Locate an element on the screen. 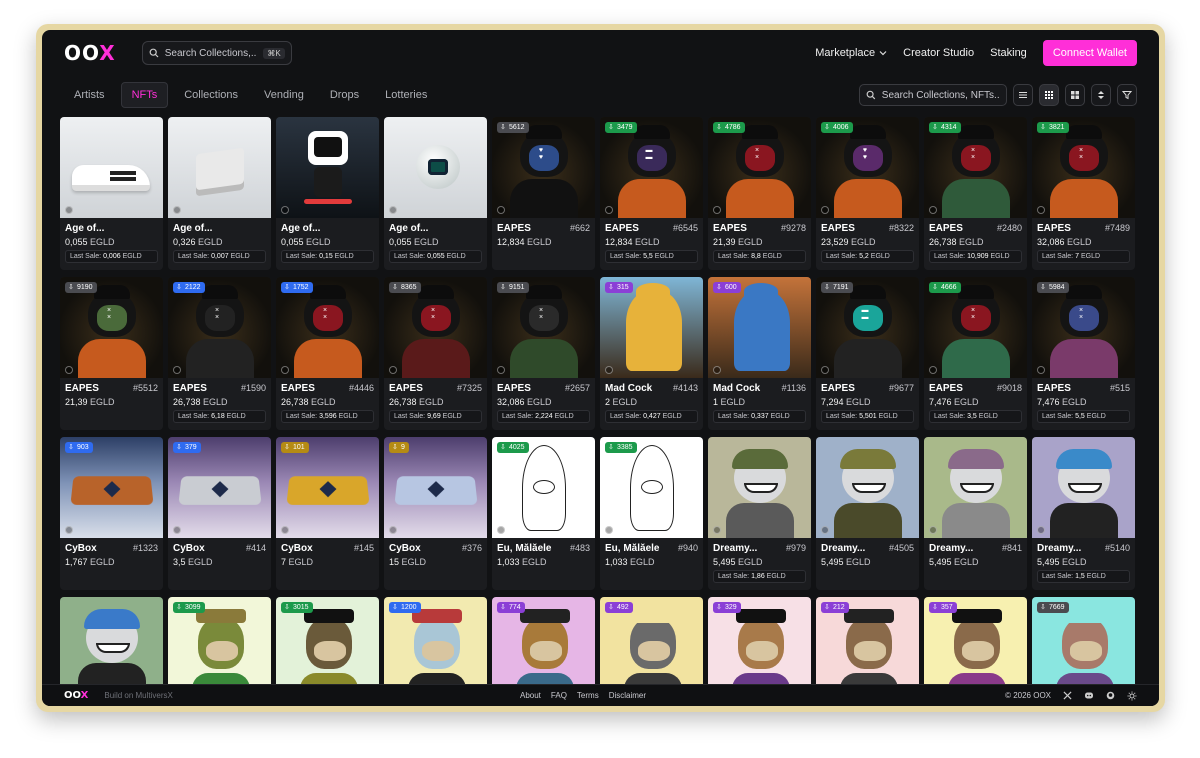 This screenshot has width=1200, height=758. nft-card: Age of... 0,055 EGLD Last Sale: 0,055 EGLD is located at coordinates (435, 193).